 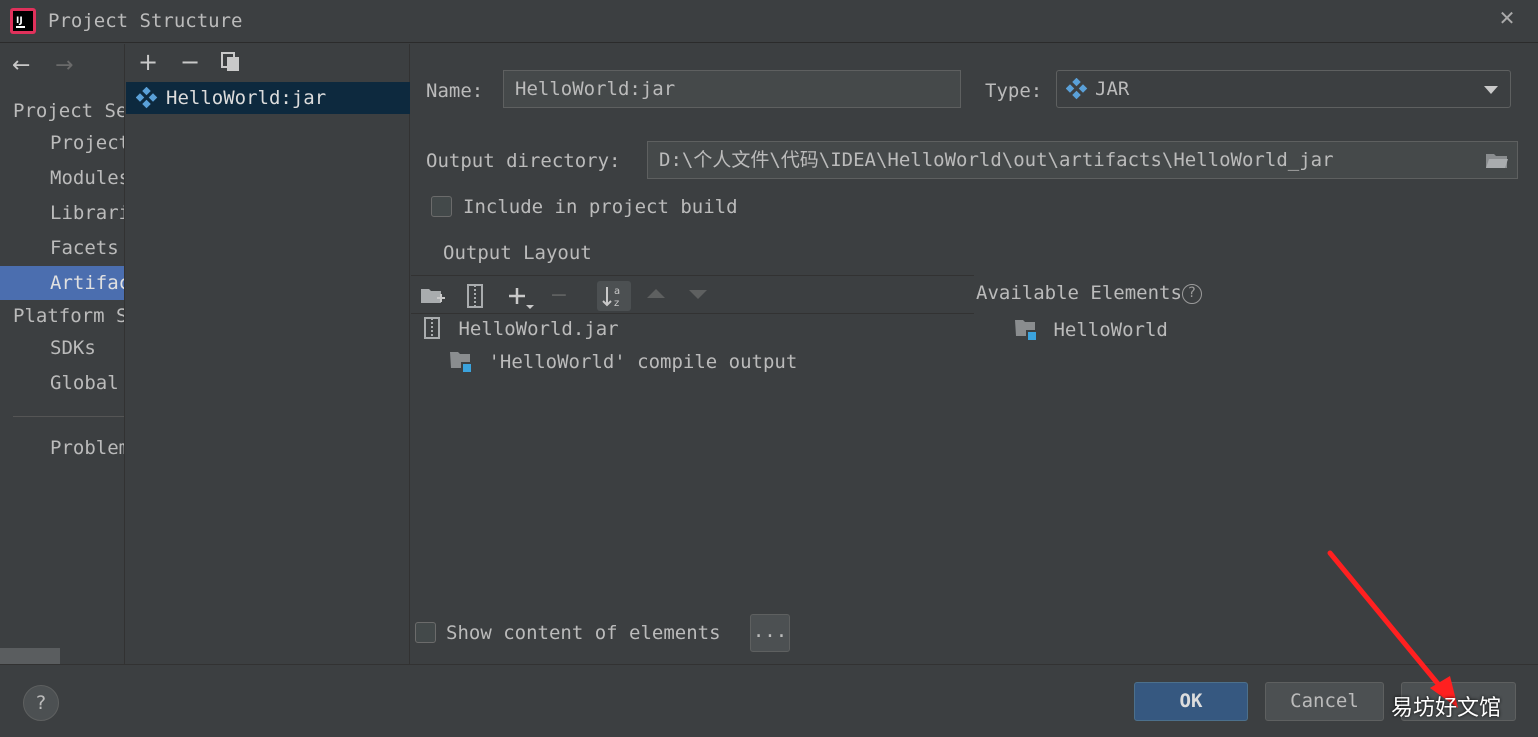 I want to click on nav-horizontal-scrollbar, so click(x=30, y=656).